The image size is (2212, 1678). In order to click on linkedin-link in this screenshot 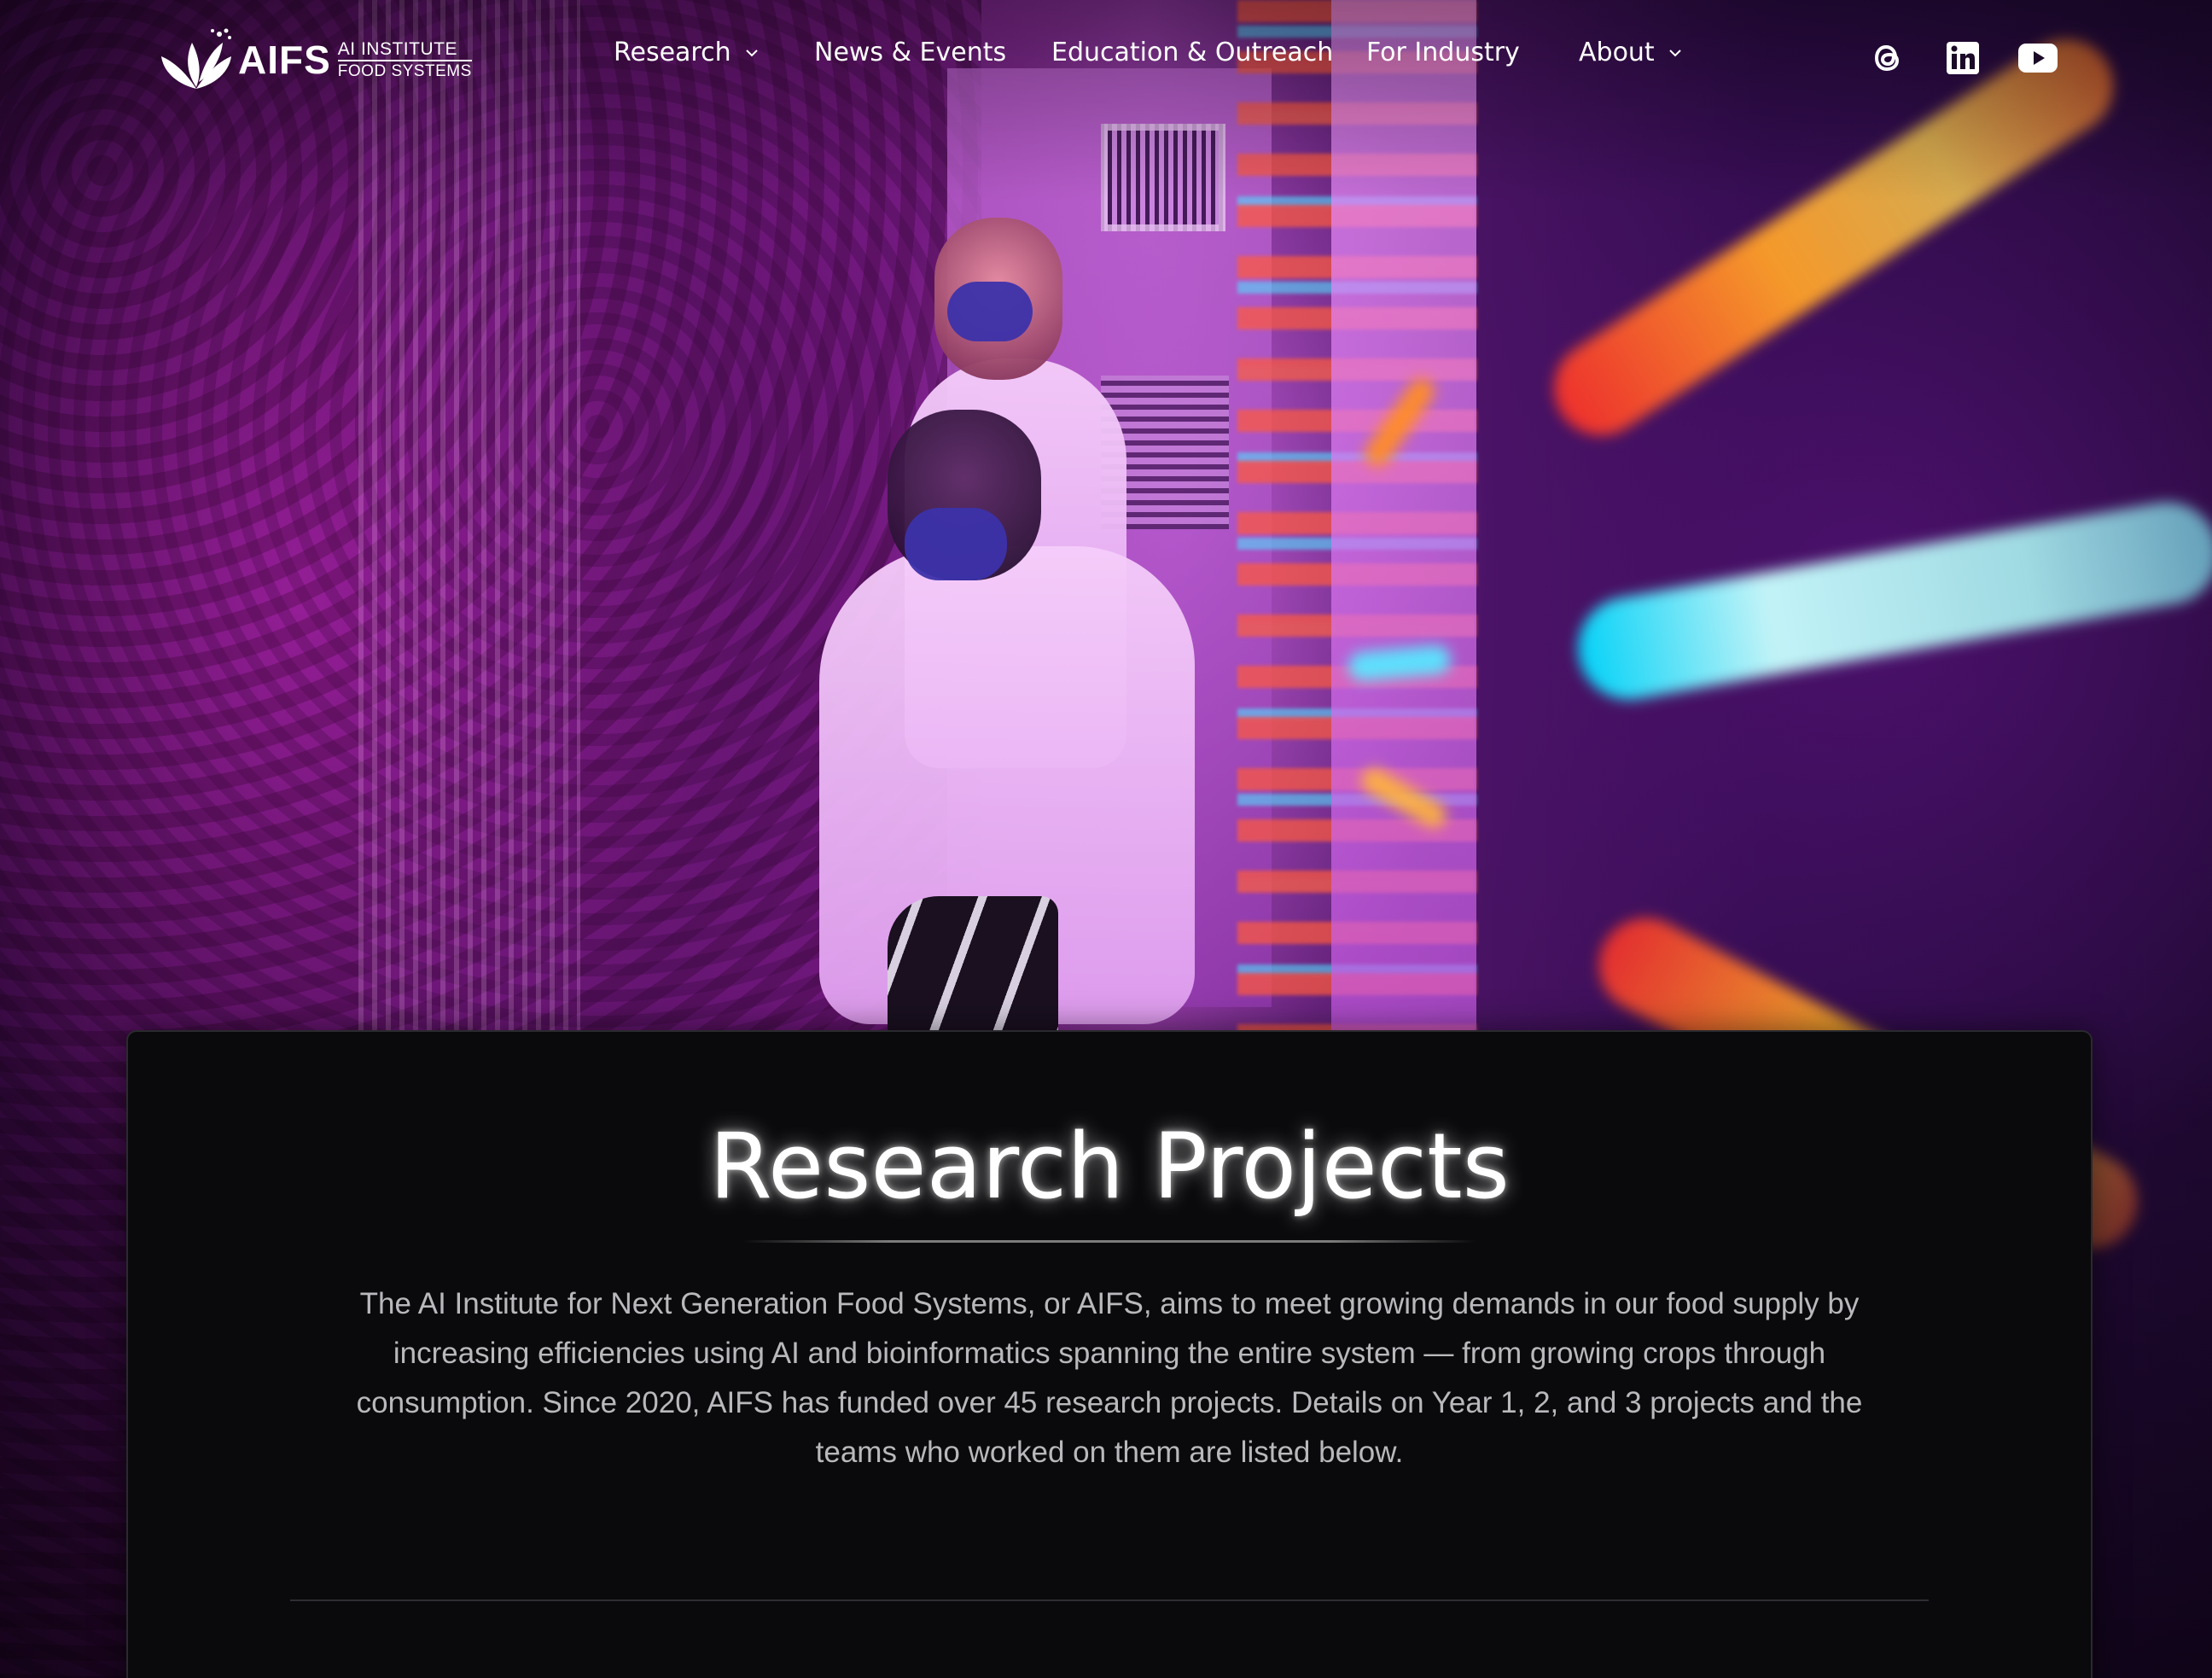, I will do `click(1962, 59)`.